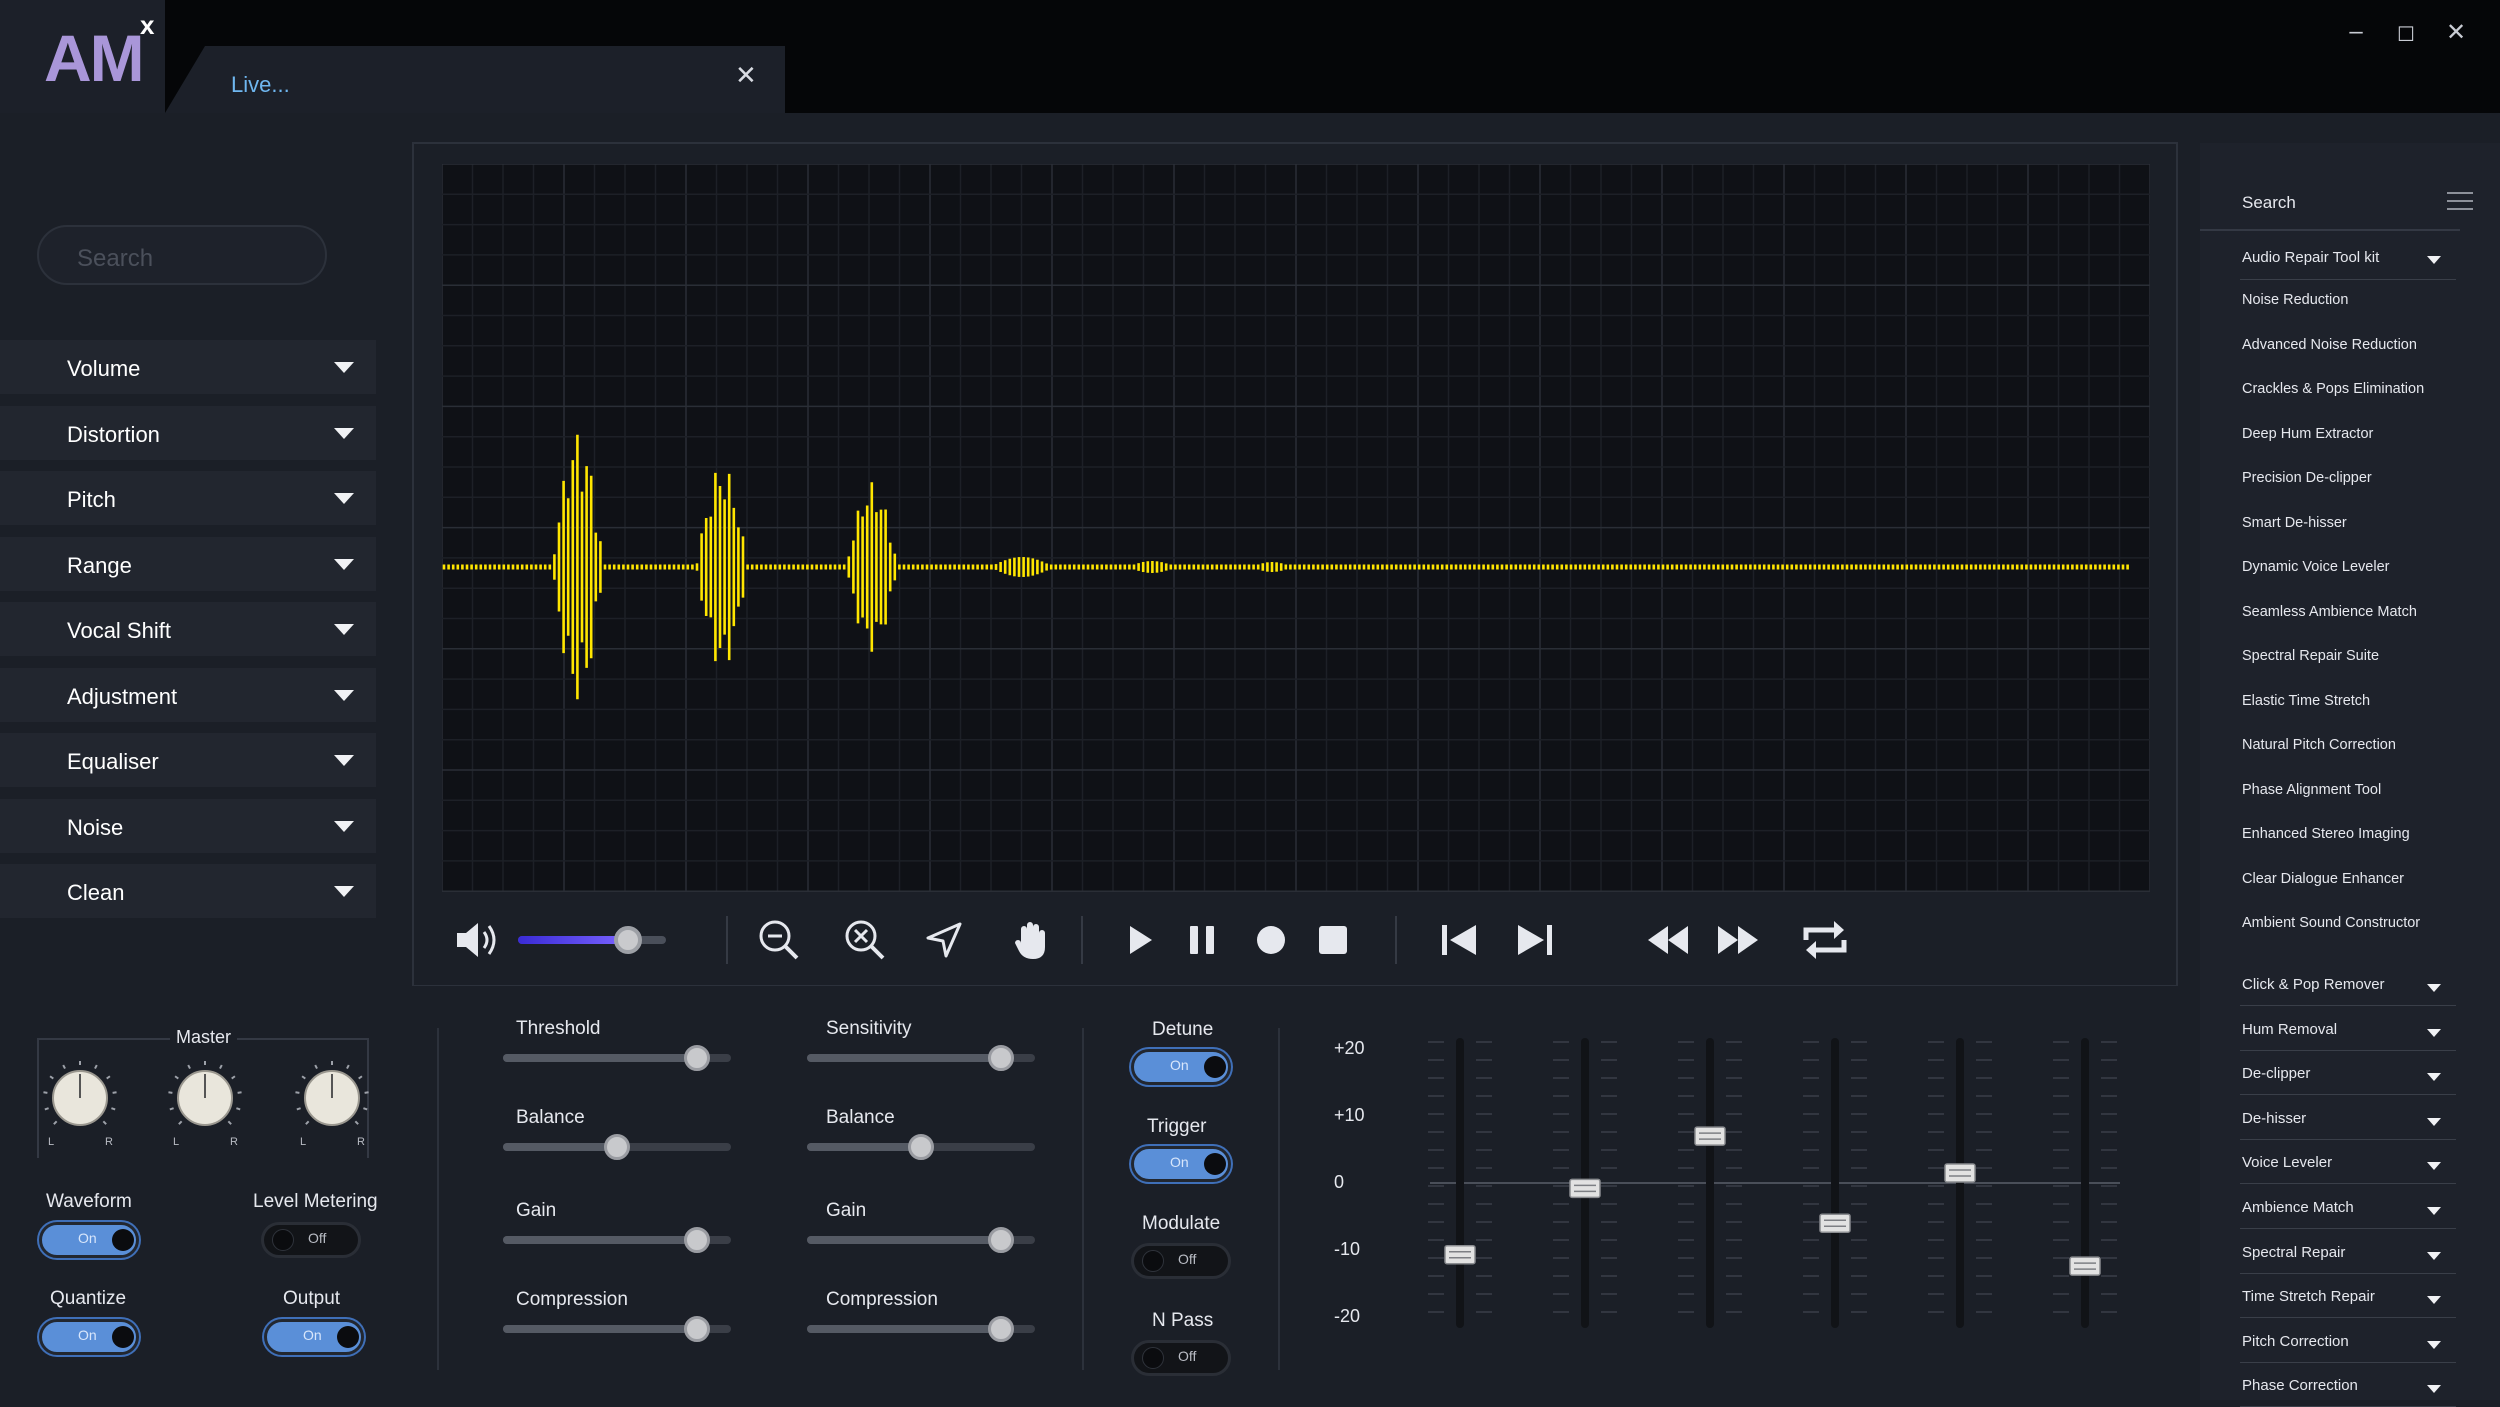 Image resolution: width=2500 pixels, height=1407 pixels. I want to click on rewind-icon, so click(1668, 940).